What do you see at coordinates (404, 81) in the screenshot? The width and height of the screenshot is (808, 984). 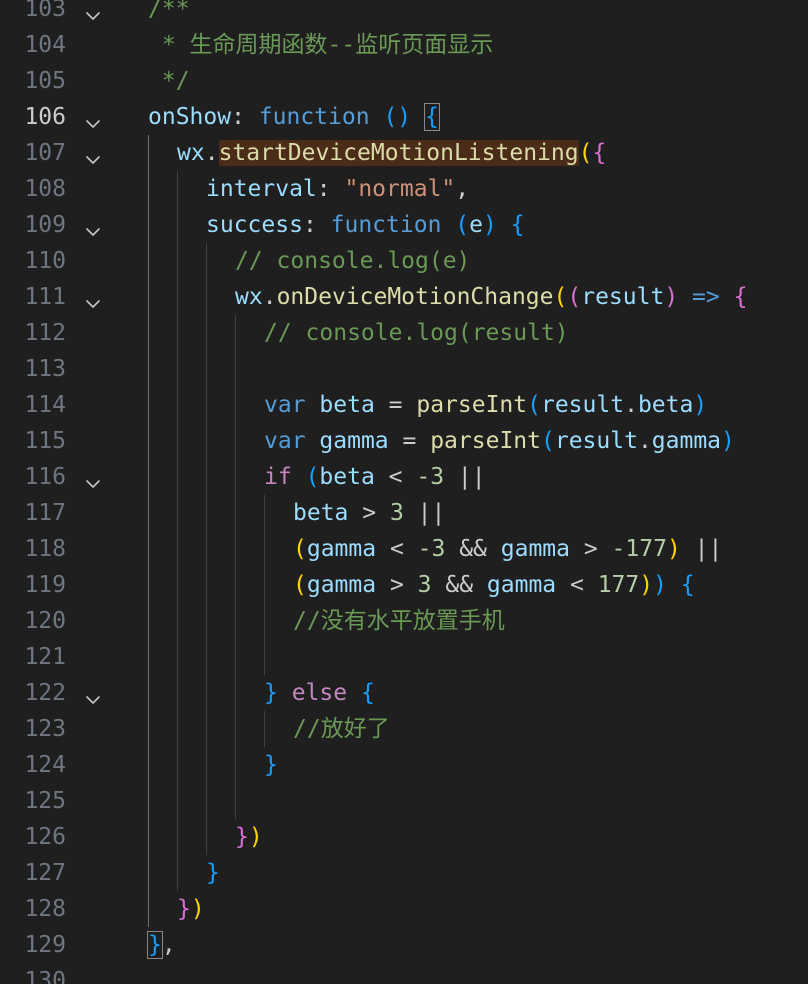 I see `code-line: 105 */` at bounding box center [404, 81].